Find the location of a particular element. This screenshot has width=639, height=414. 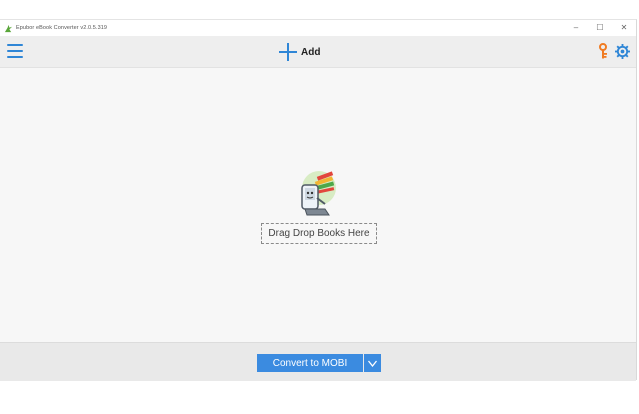

maximize-button: ☐ is located at coordinates (600, 28).